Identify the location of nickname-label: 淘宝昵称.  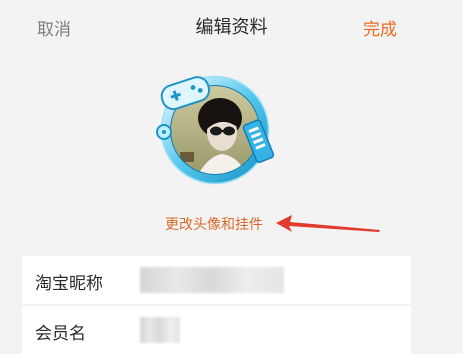
(69, 284).